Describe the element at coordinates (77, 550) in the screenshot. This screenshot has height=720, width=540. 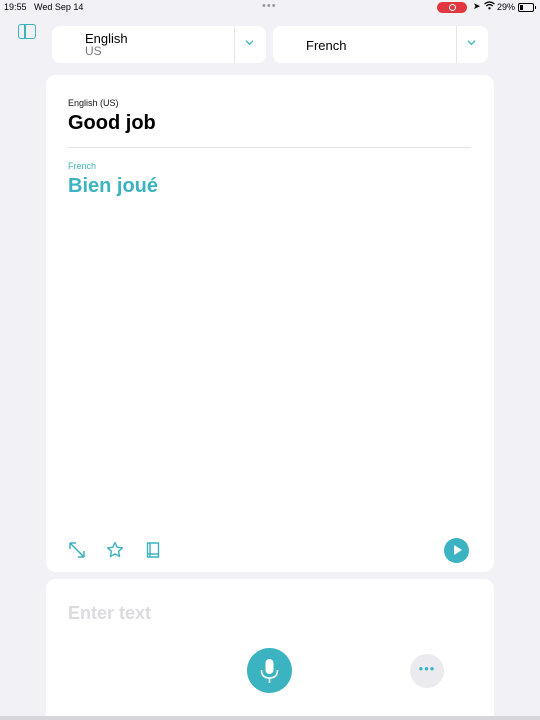
I see `expand-icon` at that location.